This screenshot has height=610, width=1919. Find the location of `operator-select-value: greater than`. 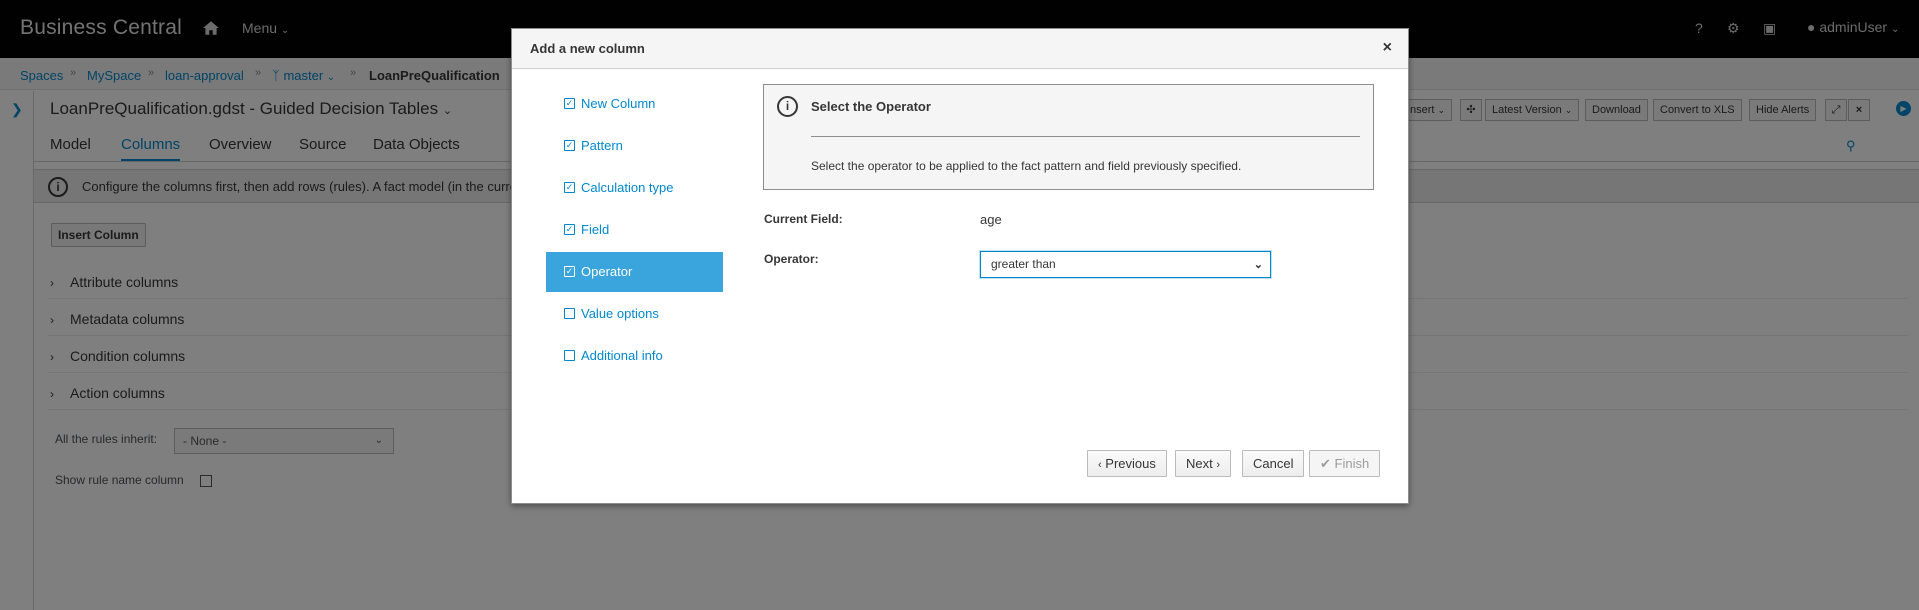

operator-select-value: greater than is located at coordinates (1023, 264).